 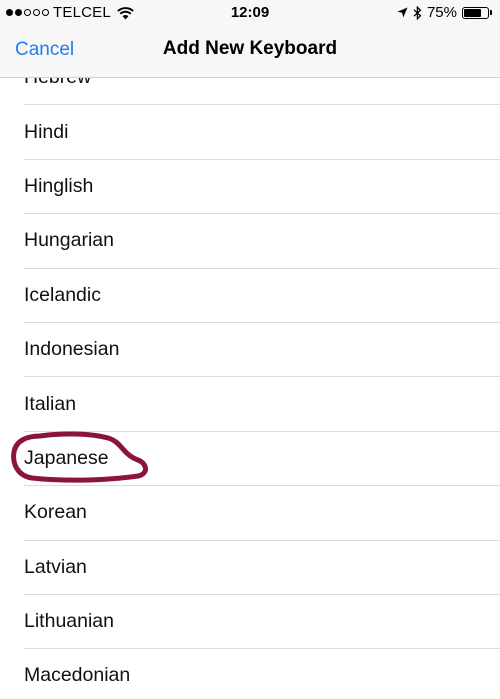 What do you see at coordinates (262, 132) in the screenshot?
I see `list-item-hindi: Hindi` at bounding box center [262, 132].